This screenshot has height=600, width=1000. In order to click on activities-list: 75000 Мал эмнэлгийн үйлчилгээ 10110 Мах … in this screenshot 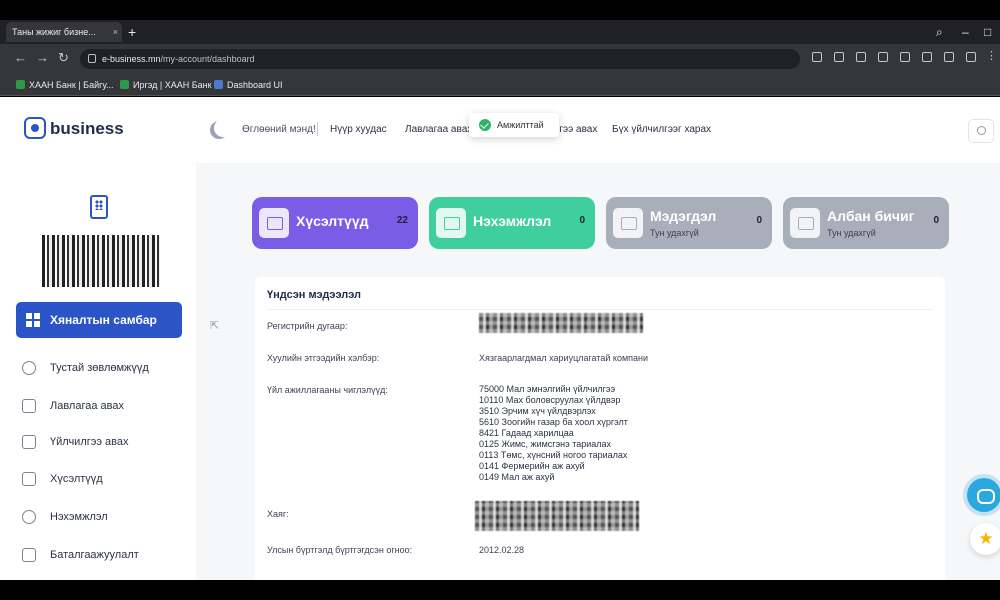, I will do `click(553, 433)`.